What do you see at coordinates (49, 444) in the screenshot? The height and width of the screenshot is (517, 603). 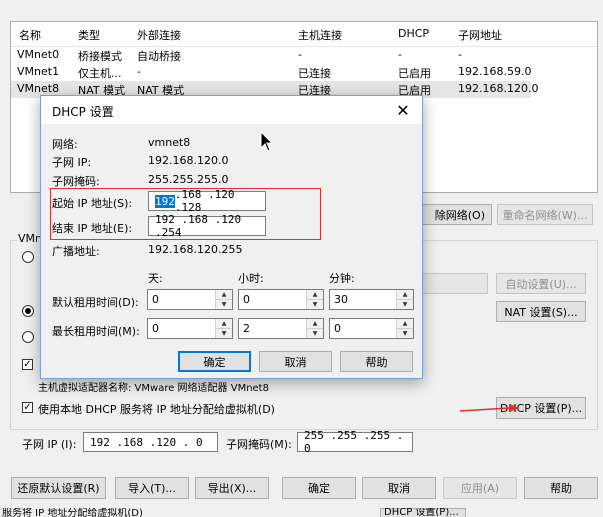 I see `subnet-ip-label: 子网 IP (I):` at bounding box center [49, 444].